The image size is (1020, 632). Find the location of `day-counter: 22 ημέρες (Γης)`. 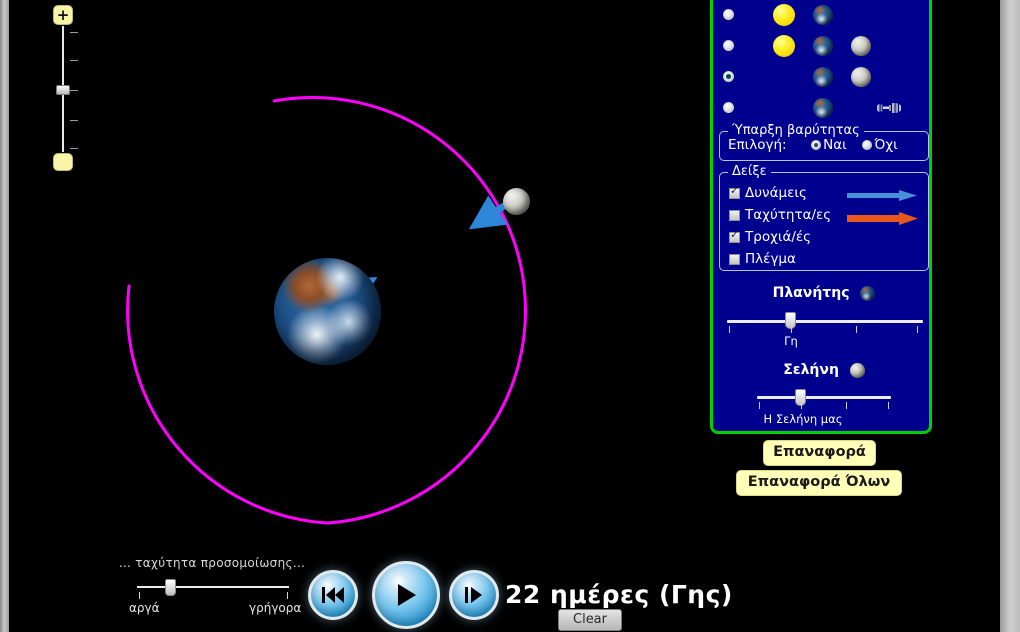

day-counter: 22 ημέρες (Γης) is located at coordinates (619, 594).